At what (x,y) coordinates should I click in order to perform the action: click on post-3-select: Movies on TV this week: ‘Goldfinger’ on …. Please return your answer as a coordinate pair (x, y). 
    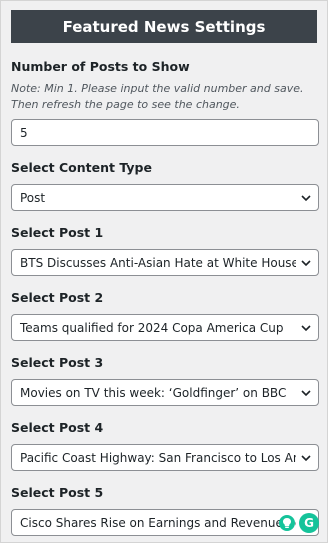
    Looking at the image, I should click on (165, 392).